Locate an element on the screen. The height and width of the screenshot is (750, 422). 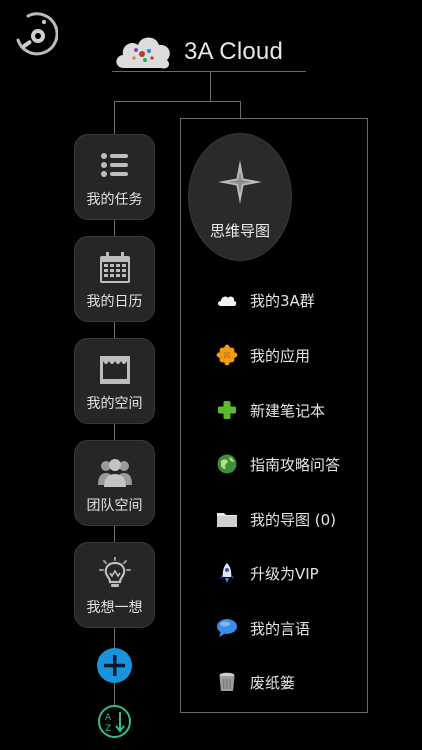
menu-label: 升级为VIP is located at coordinates (284, 573).